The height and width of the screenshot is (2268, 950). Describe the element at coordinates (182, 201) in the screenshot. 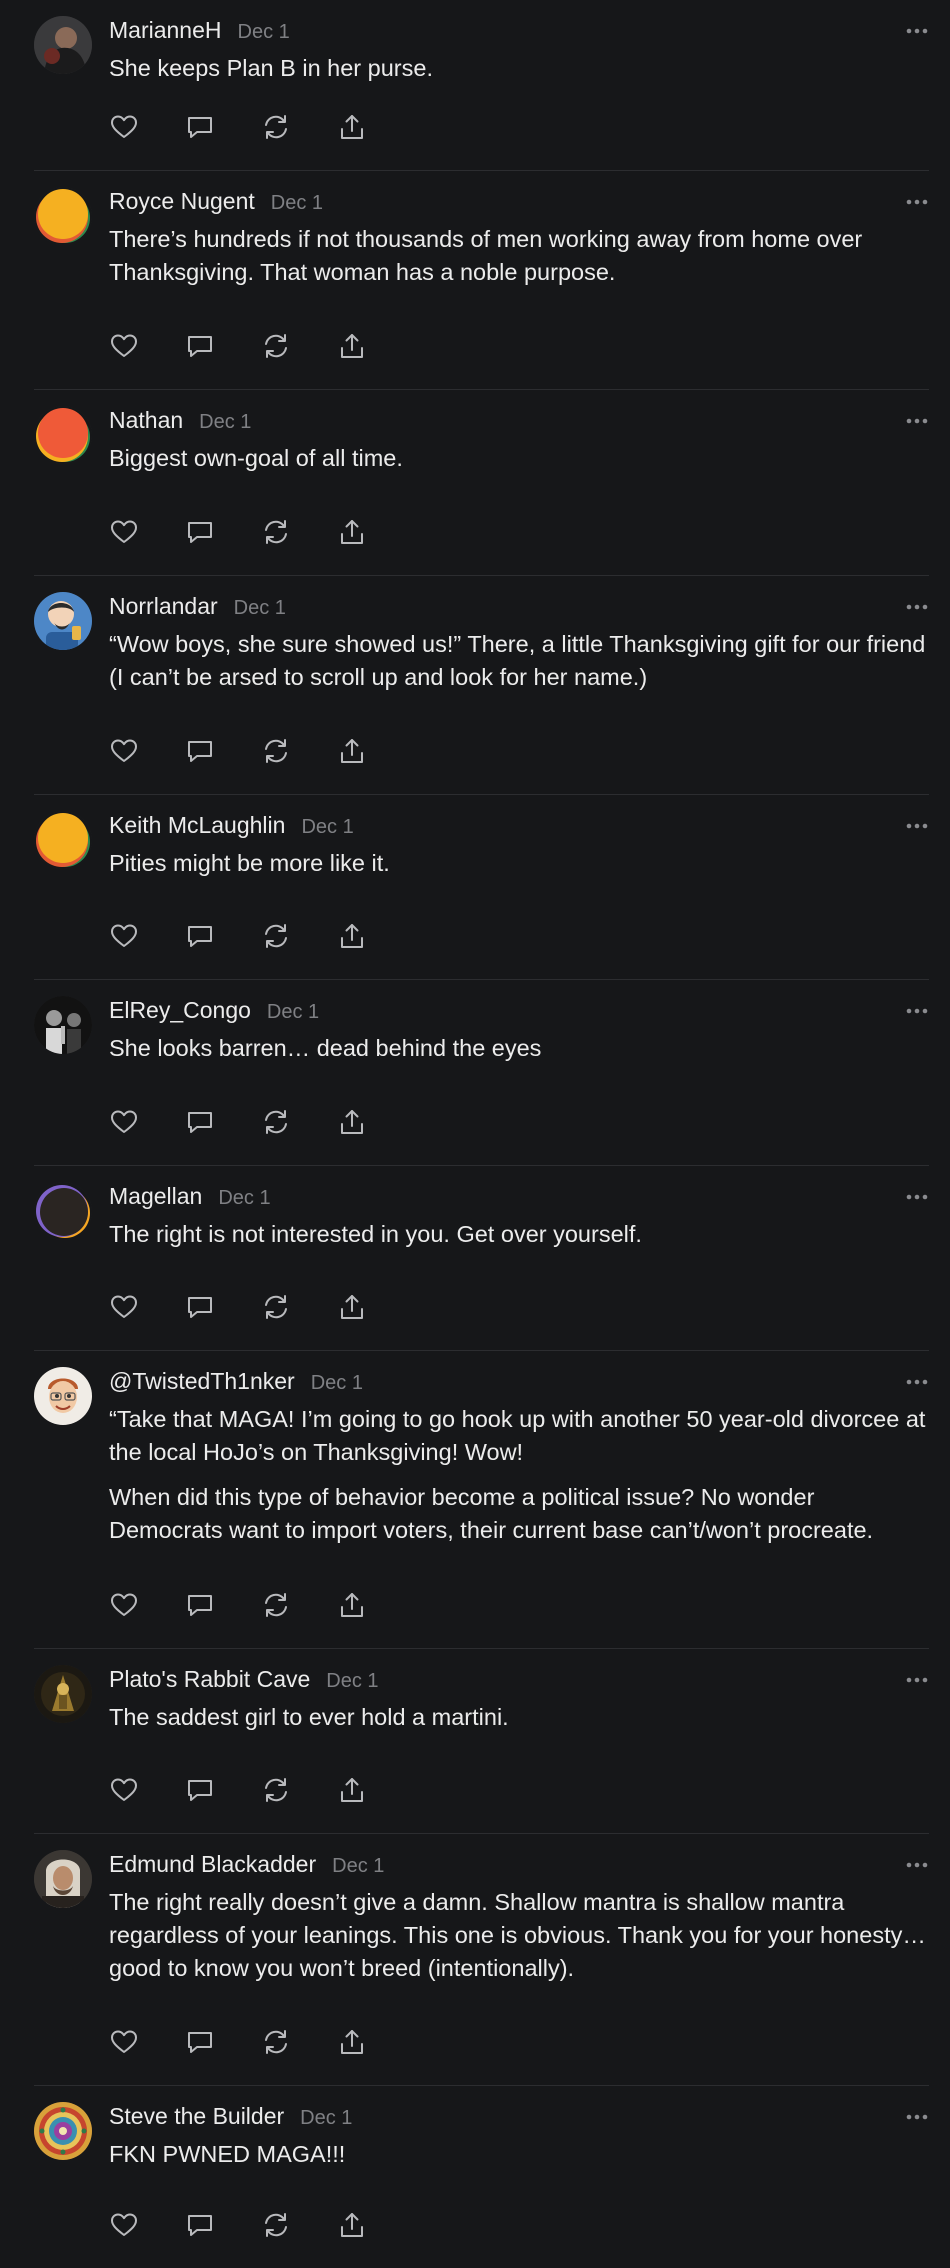

I see `author-name: Royce Nugent` at that location.